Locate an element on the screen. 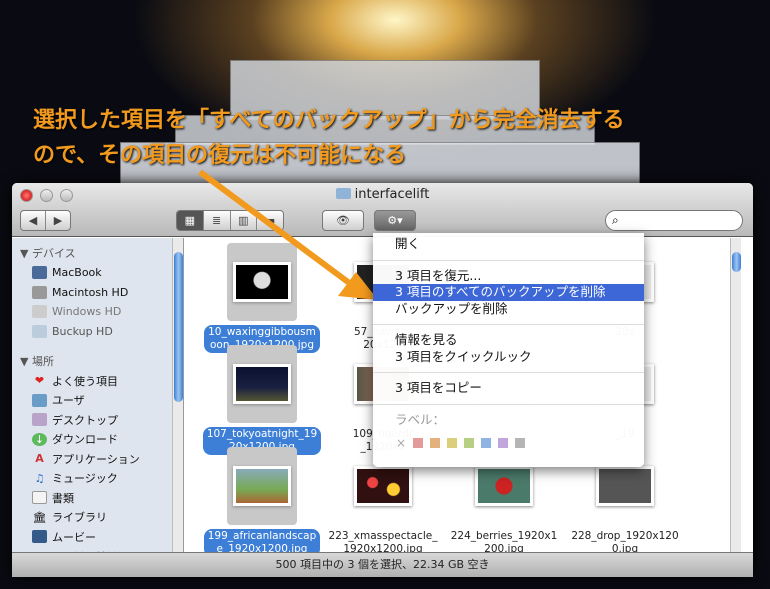 This screenshot has width=770, height=589. menu-item-get-info: 情報を見る is located at coordinates (508, 340).